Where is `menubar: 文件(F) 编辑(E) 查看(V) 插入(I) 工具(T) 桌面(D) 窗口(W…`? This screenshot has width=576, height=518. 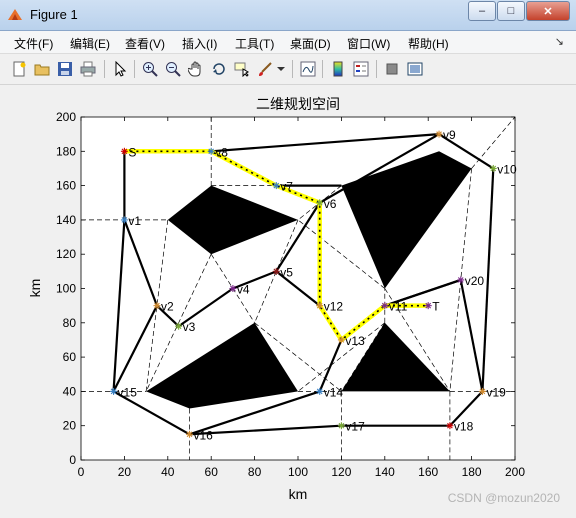 menubar: 文件(F) 编辑(E) 查看(V) 插入(I) 工具(T) 桌面(D) 窗口(W… is located at coordinates (288, 42).